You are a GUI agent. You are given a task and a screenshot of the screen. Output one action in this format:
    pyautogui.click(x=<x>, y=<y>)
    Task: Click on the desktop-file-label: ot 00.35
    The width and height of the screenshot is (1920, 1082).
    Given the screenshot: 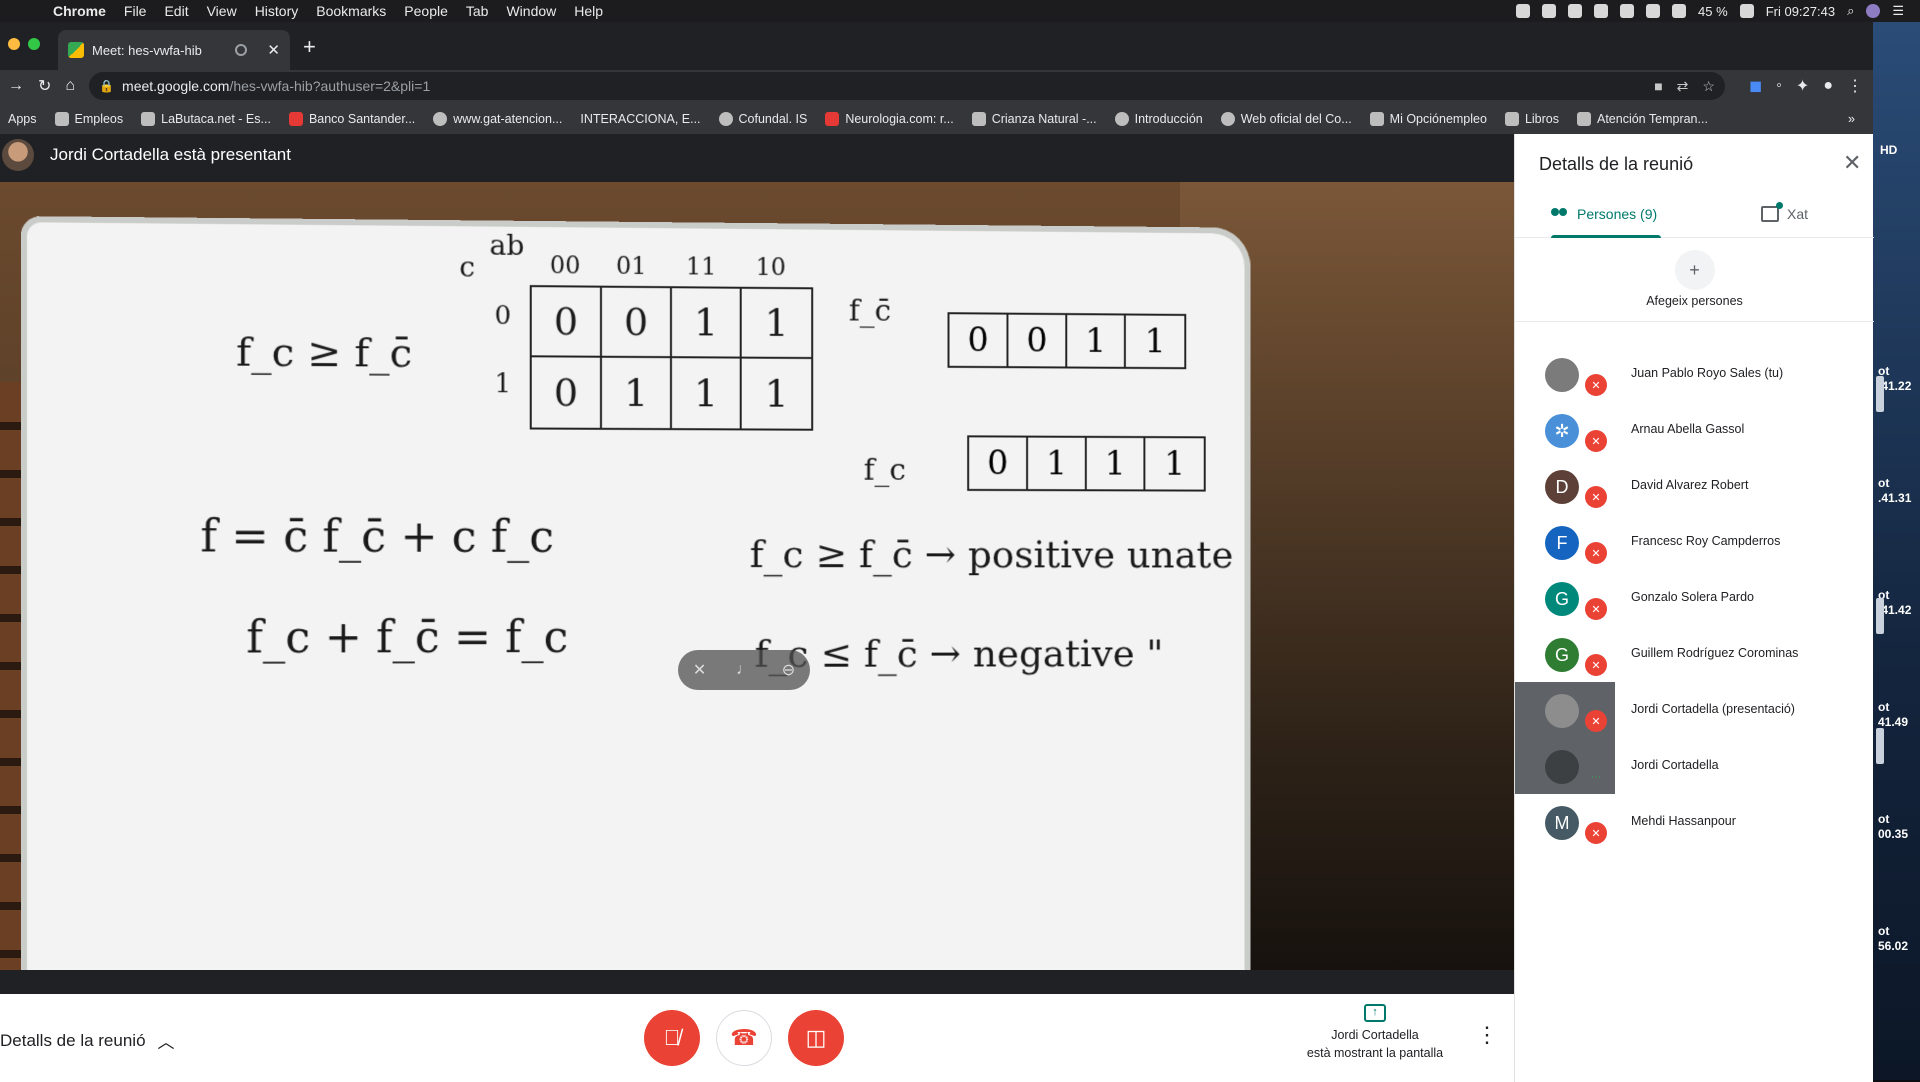 What is the action you would take?
    pyautogui.click(x=1893, y=827)
    